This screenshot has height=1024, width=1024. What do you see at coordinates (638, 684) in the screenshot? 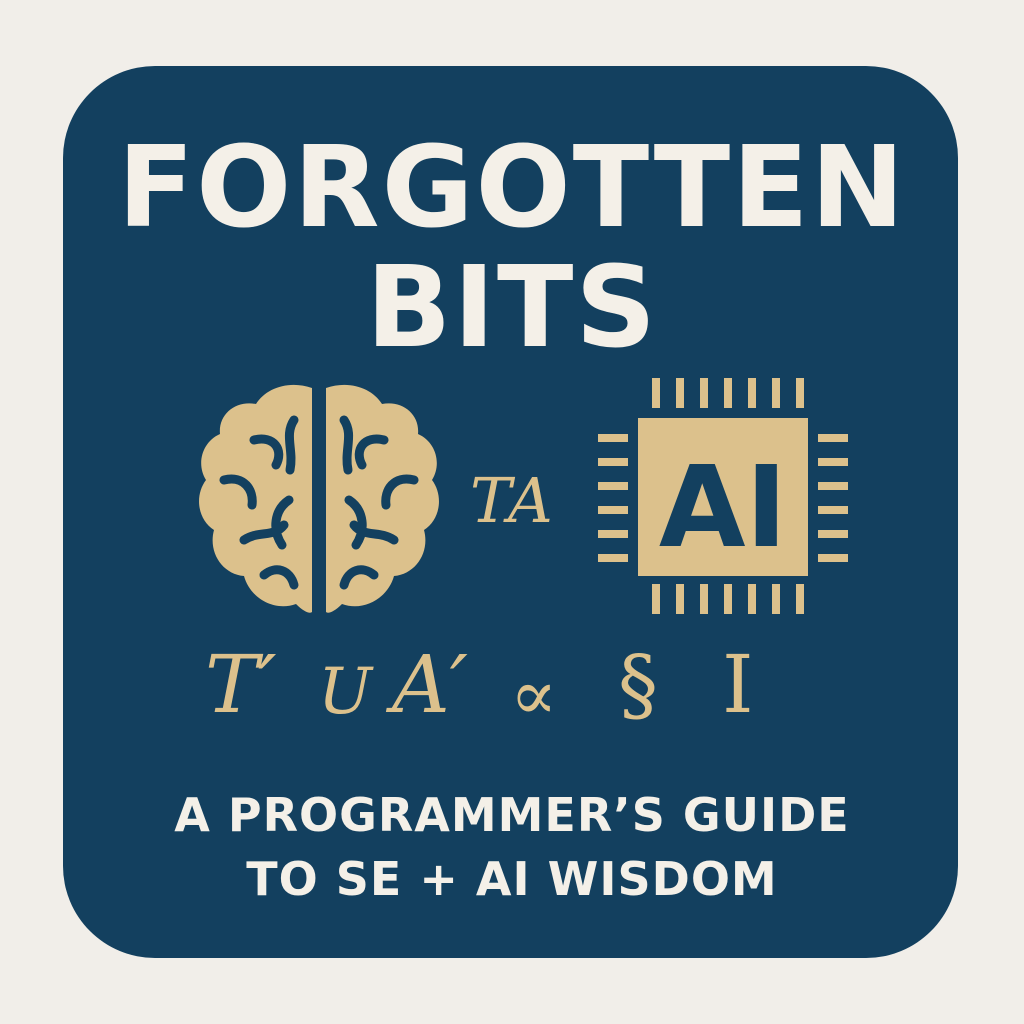
I see `symbol-section: §` at bounding box center [638, 684].